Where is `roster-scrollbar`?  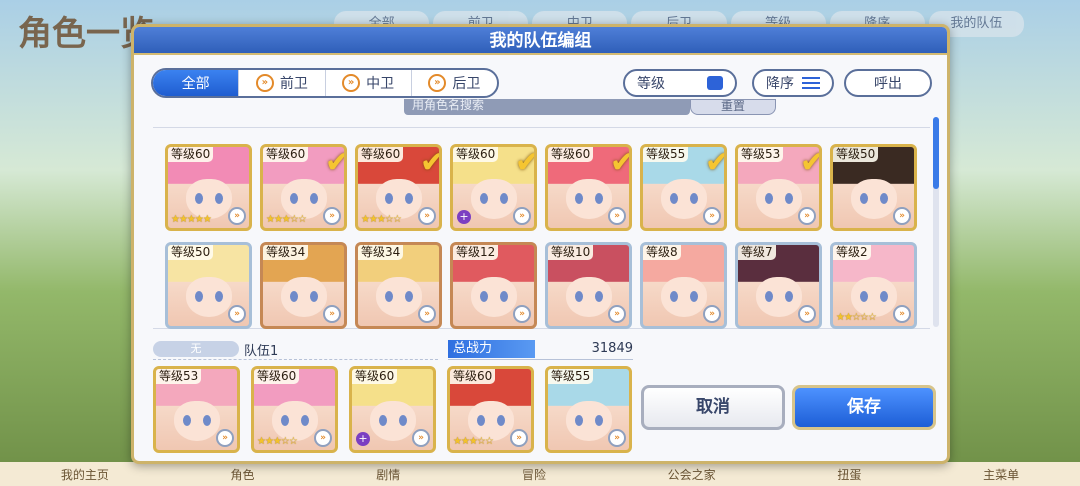 roster-scrollbar is located at coordinates (936, 222).